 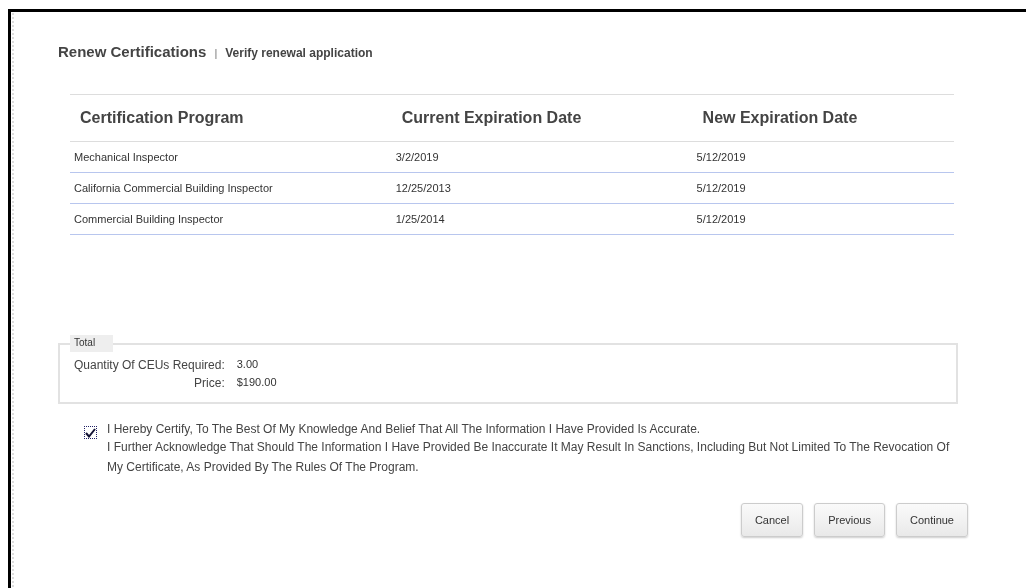 I want to click on action-button: Cancel, so click(x=772, y=520).